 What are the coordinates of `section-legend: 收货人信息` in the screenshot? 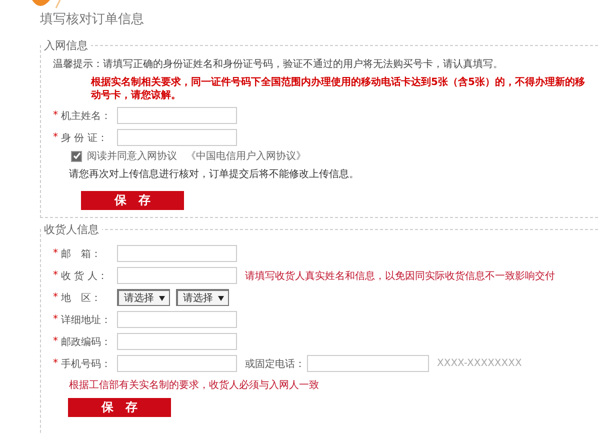 It's located at (71, 229).